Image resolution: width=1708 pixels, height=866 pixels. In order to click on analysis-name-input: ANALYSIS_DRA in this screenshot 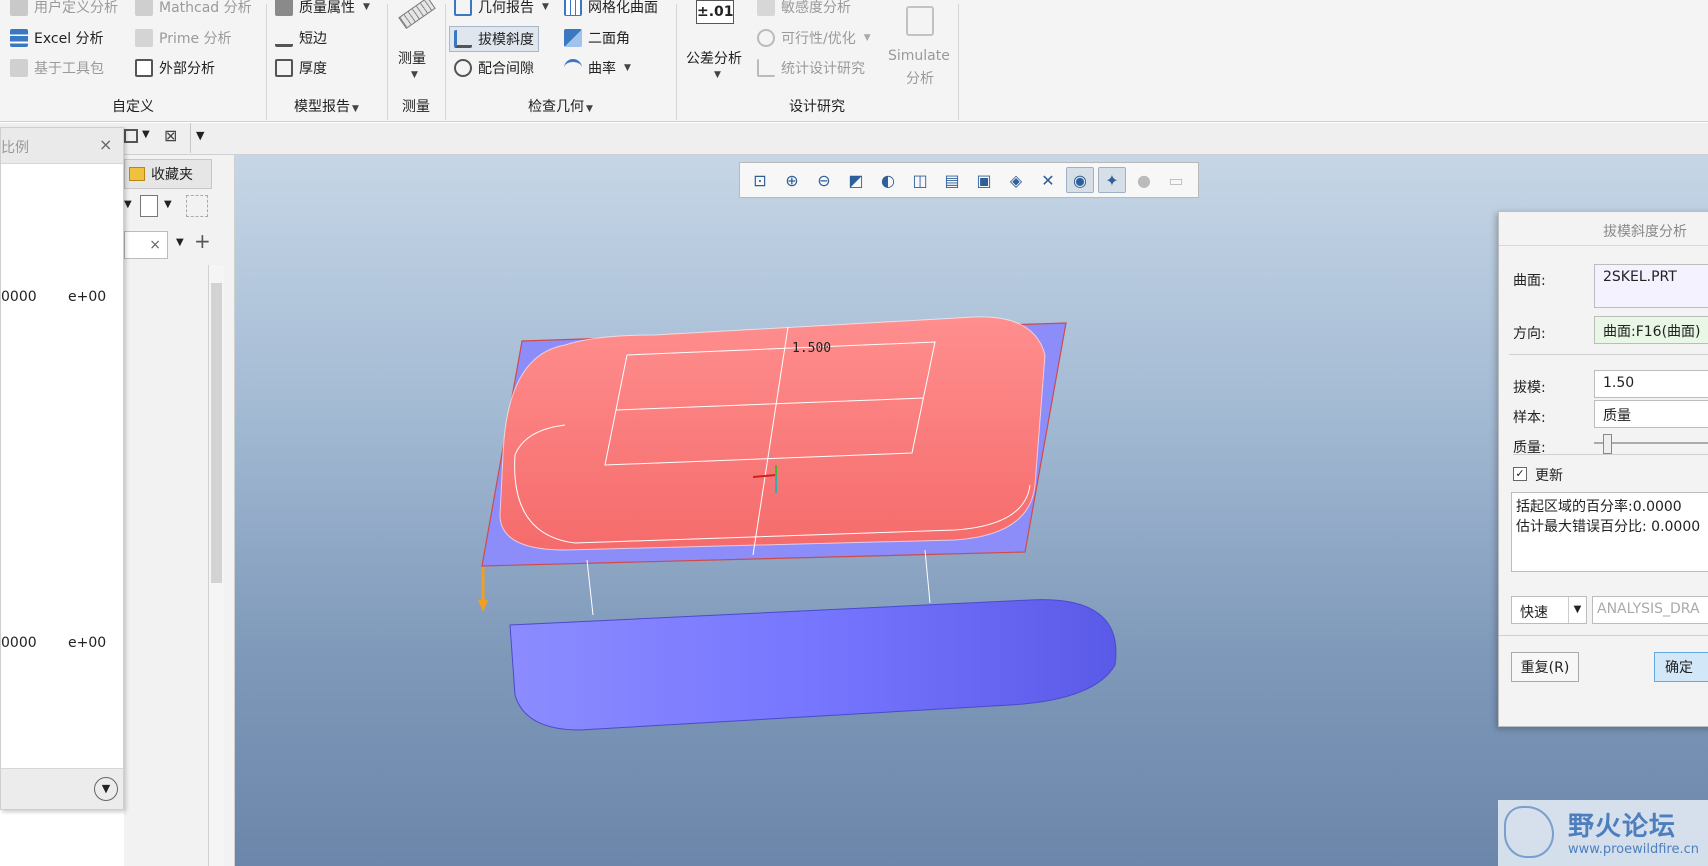, I will do `click(1650, 610)`.